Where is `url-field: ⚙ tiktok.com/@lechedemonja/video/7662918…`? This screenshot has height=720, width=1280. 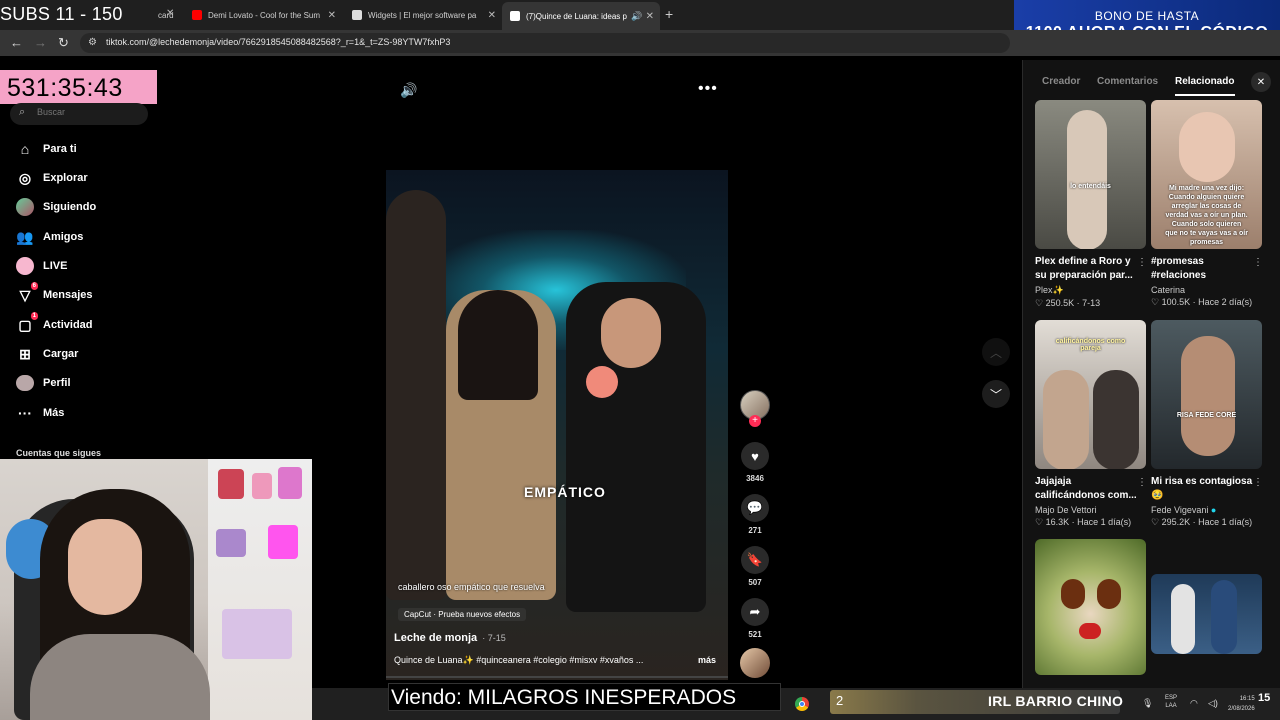
url-field: ⚙ tiktok.com/@lechedemonja/video/7662918… is located at coordinates (545, 43).